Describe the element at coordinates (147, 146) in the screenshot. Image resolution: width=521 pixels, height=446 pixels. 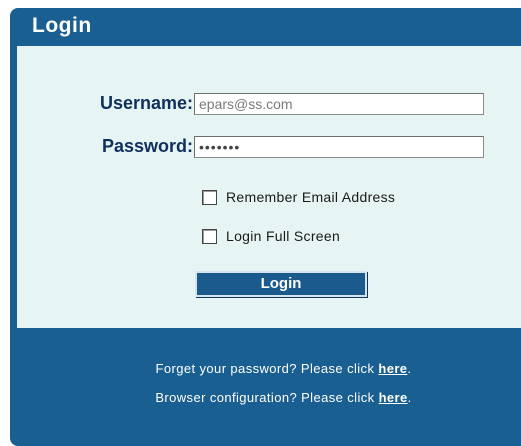
I see `password-label: Password:` at that location.